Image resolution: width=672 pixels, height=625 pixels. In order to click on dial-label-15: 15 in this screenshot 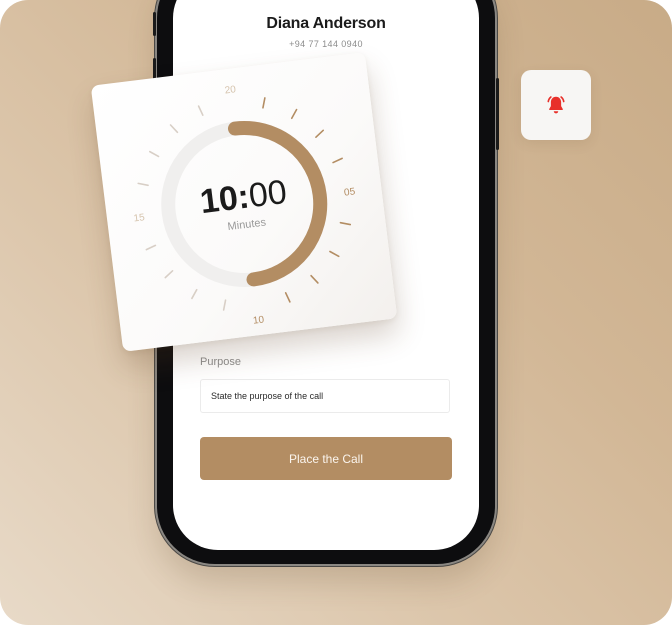, I will do `click(139, 218)`.